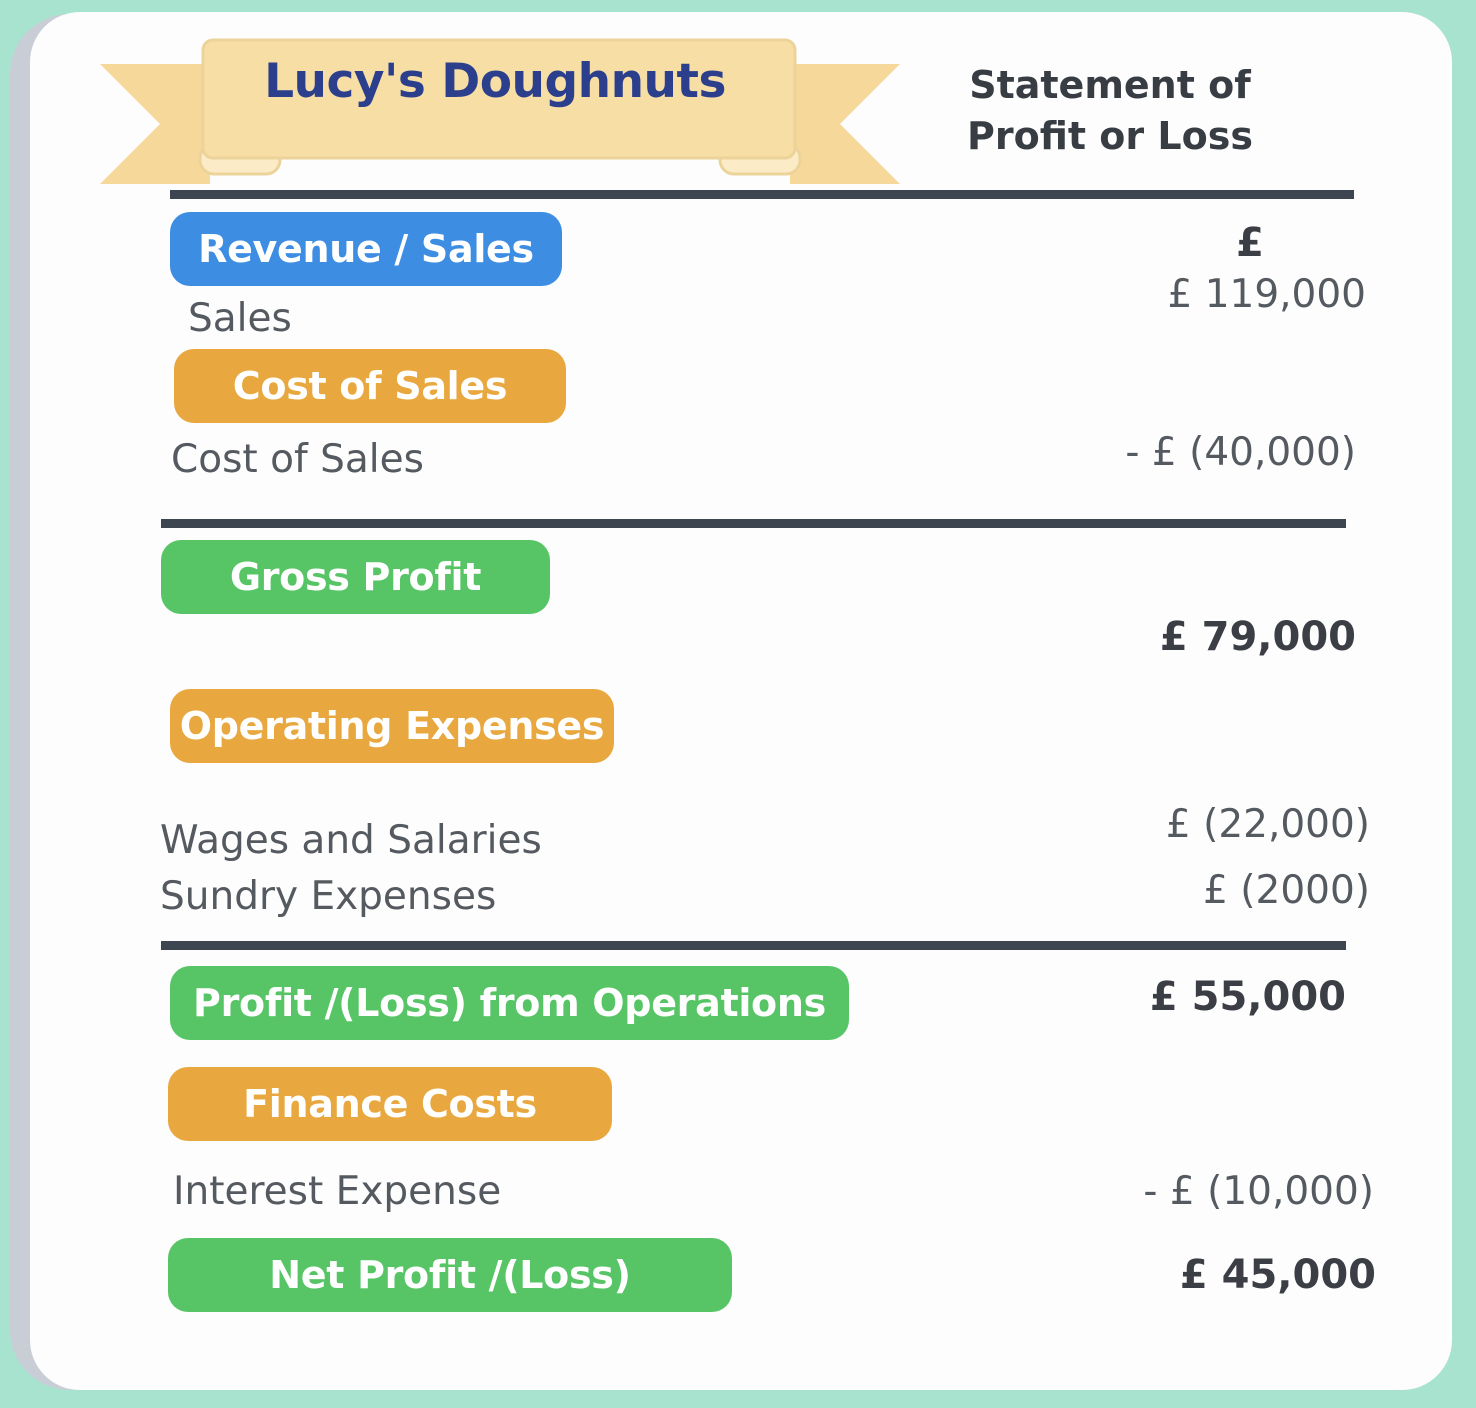 The image size is (1476, 1408). Describe the element at coordinates (500, 111) in the screenshot. I see `ribbon-banner` at that location.